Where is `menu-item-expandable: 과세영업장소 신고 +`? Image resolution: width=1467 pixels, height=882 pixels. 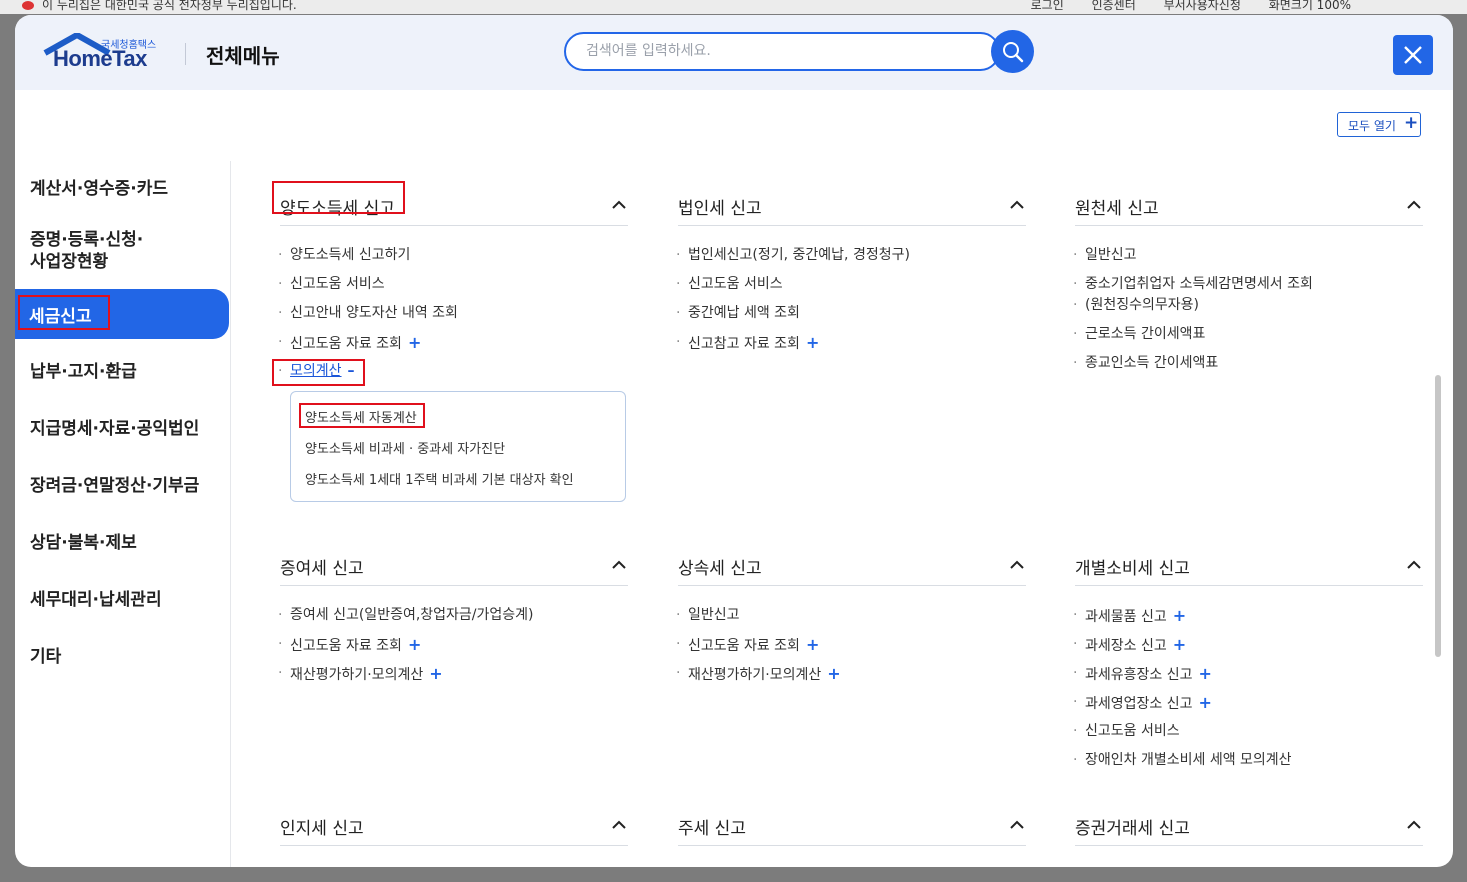 menu-item-expandable: 과세영업장소 신고 + is located at coordinates (1142, 703).